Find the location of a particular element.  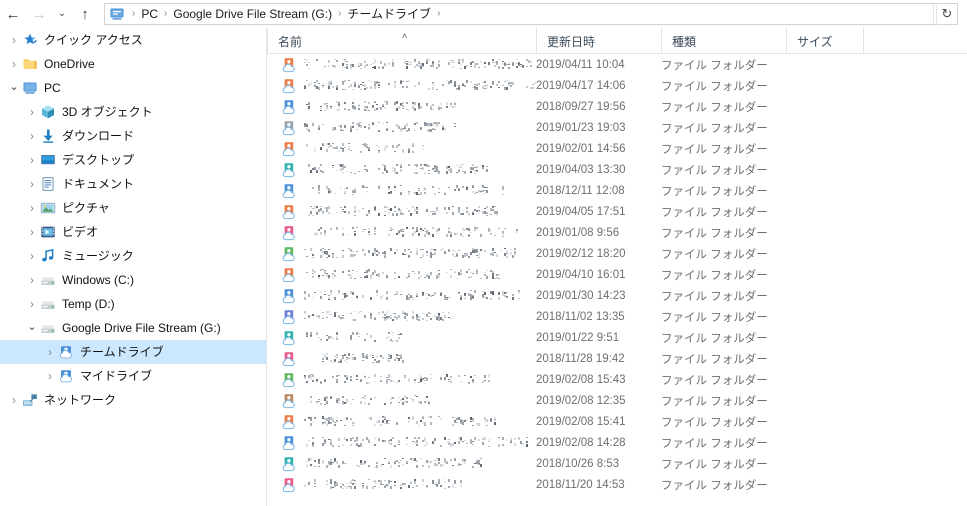

table-row: 2019/04/10 16:01 ファイル フォルダー is located at coordinates (617, 274).